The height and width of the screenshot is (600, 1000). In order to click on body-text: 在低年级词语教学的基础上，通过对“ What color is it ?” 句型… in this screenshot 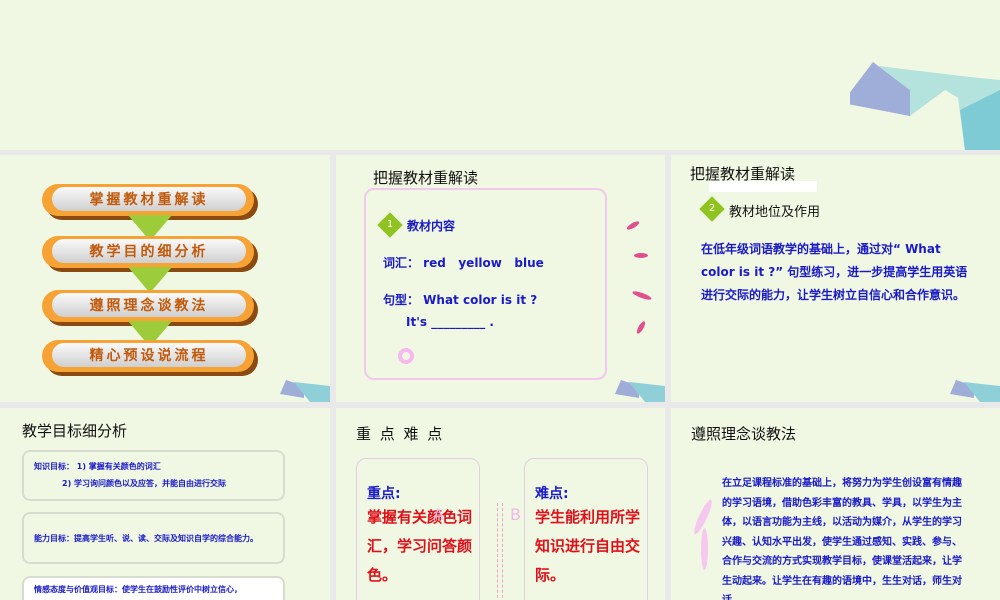, I will do `click(834, 272)`.